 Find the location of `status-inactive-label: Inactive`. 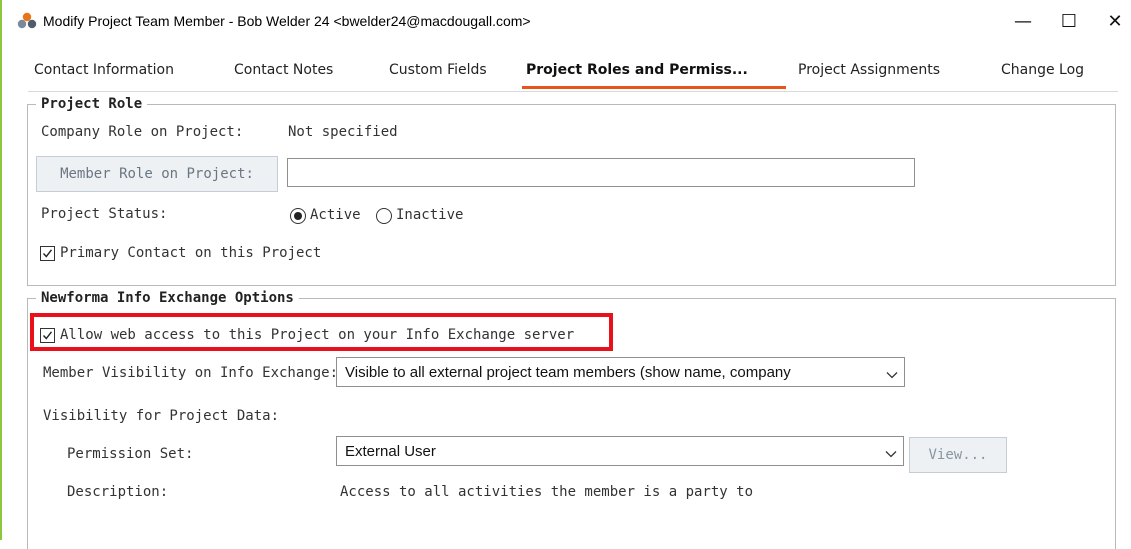

status-inactive-label: Inactive is located at coordinates (429, 215).